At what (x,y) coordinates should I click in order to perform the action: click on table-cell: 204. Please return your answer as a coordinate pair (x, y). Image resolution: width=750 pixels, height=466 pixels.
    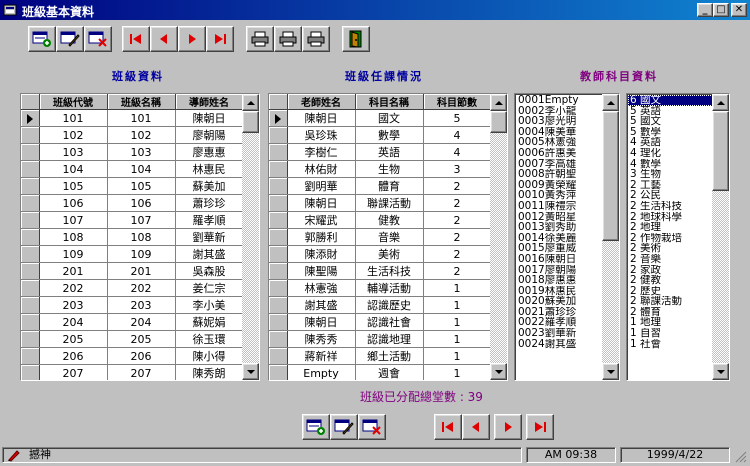
    Looking at the image, I should click on (73, 322).